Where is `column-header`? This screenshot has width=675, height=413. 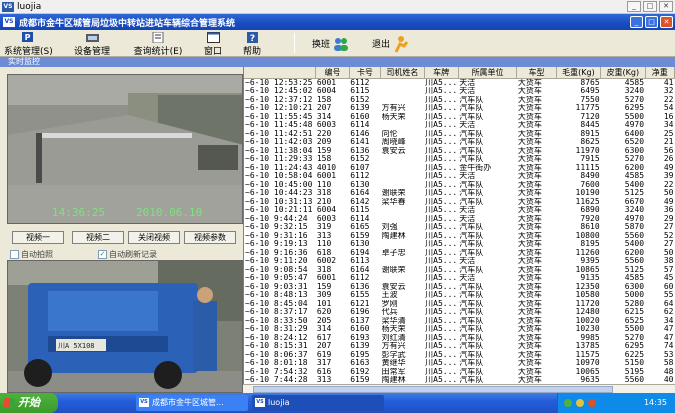
column-header is located at coordinates (280, 73).